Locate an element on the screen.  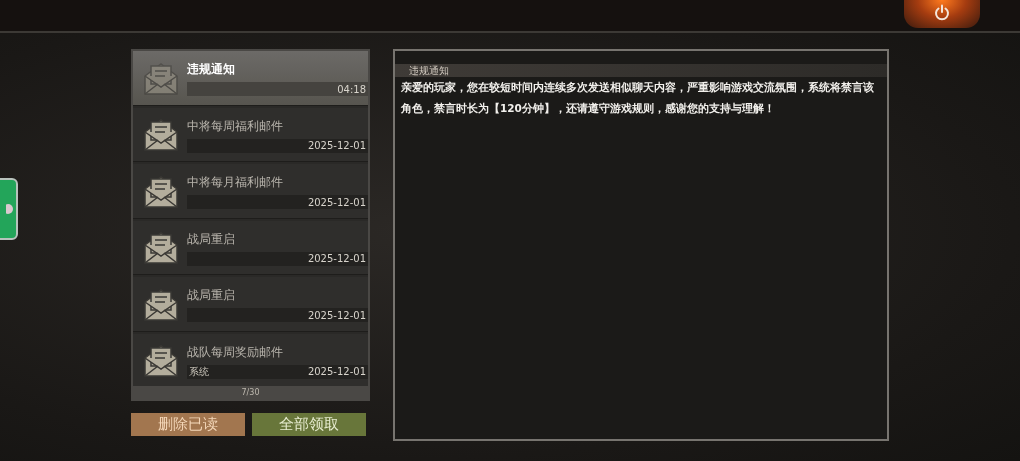
mail-title: 中将每周福利邮件 is located at coordinates (235, 126).